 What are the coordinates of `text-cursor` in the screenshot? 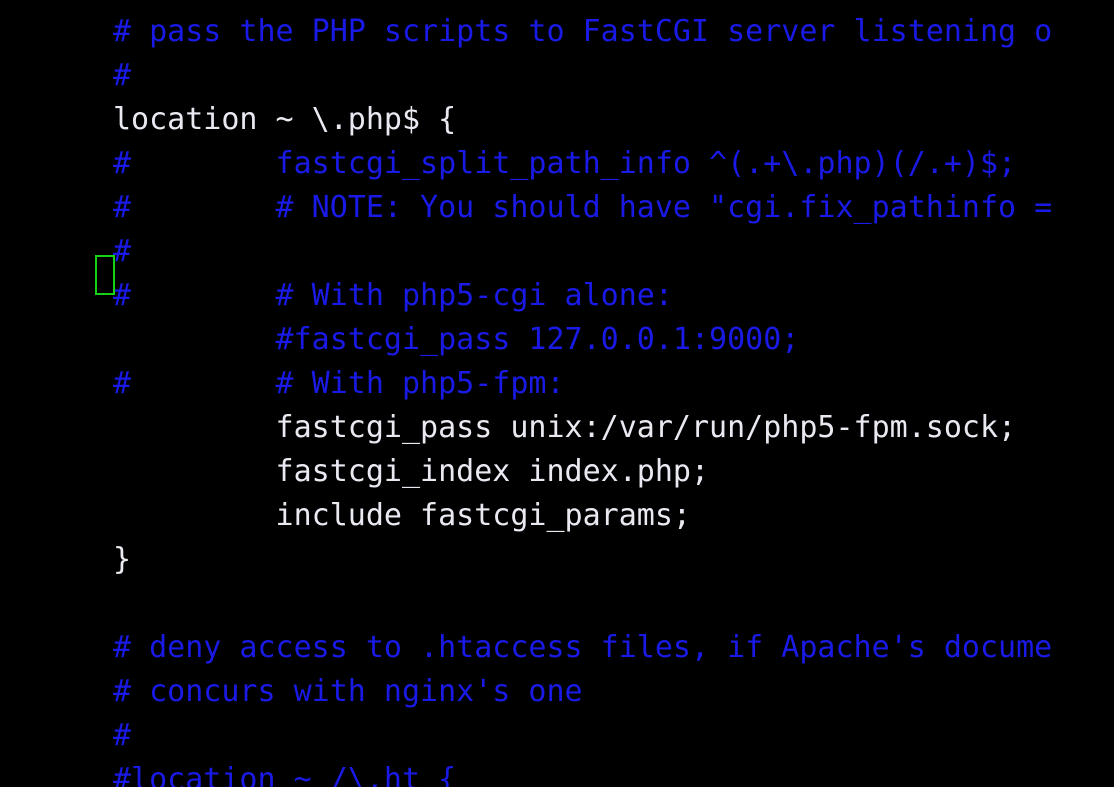 It's located at (105, 275).